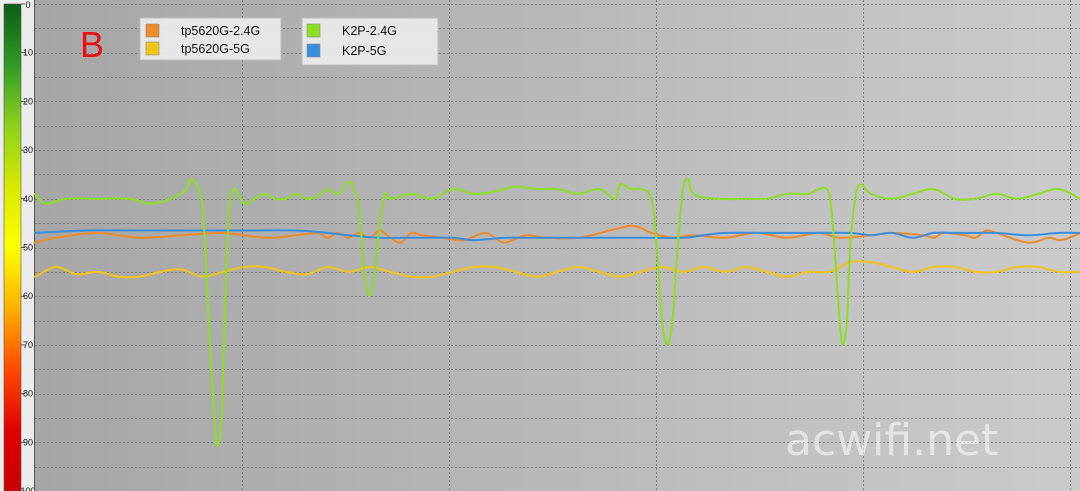 This screenshot has width=1080, height=491. I want to click on color-scale-bar, so click(12, 247).